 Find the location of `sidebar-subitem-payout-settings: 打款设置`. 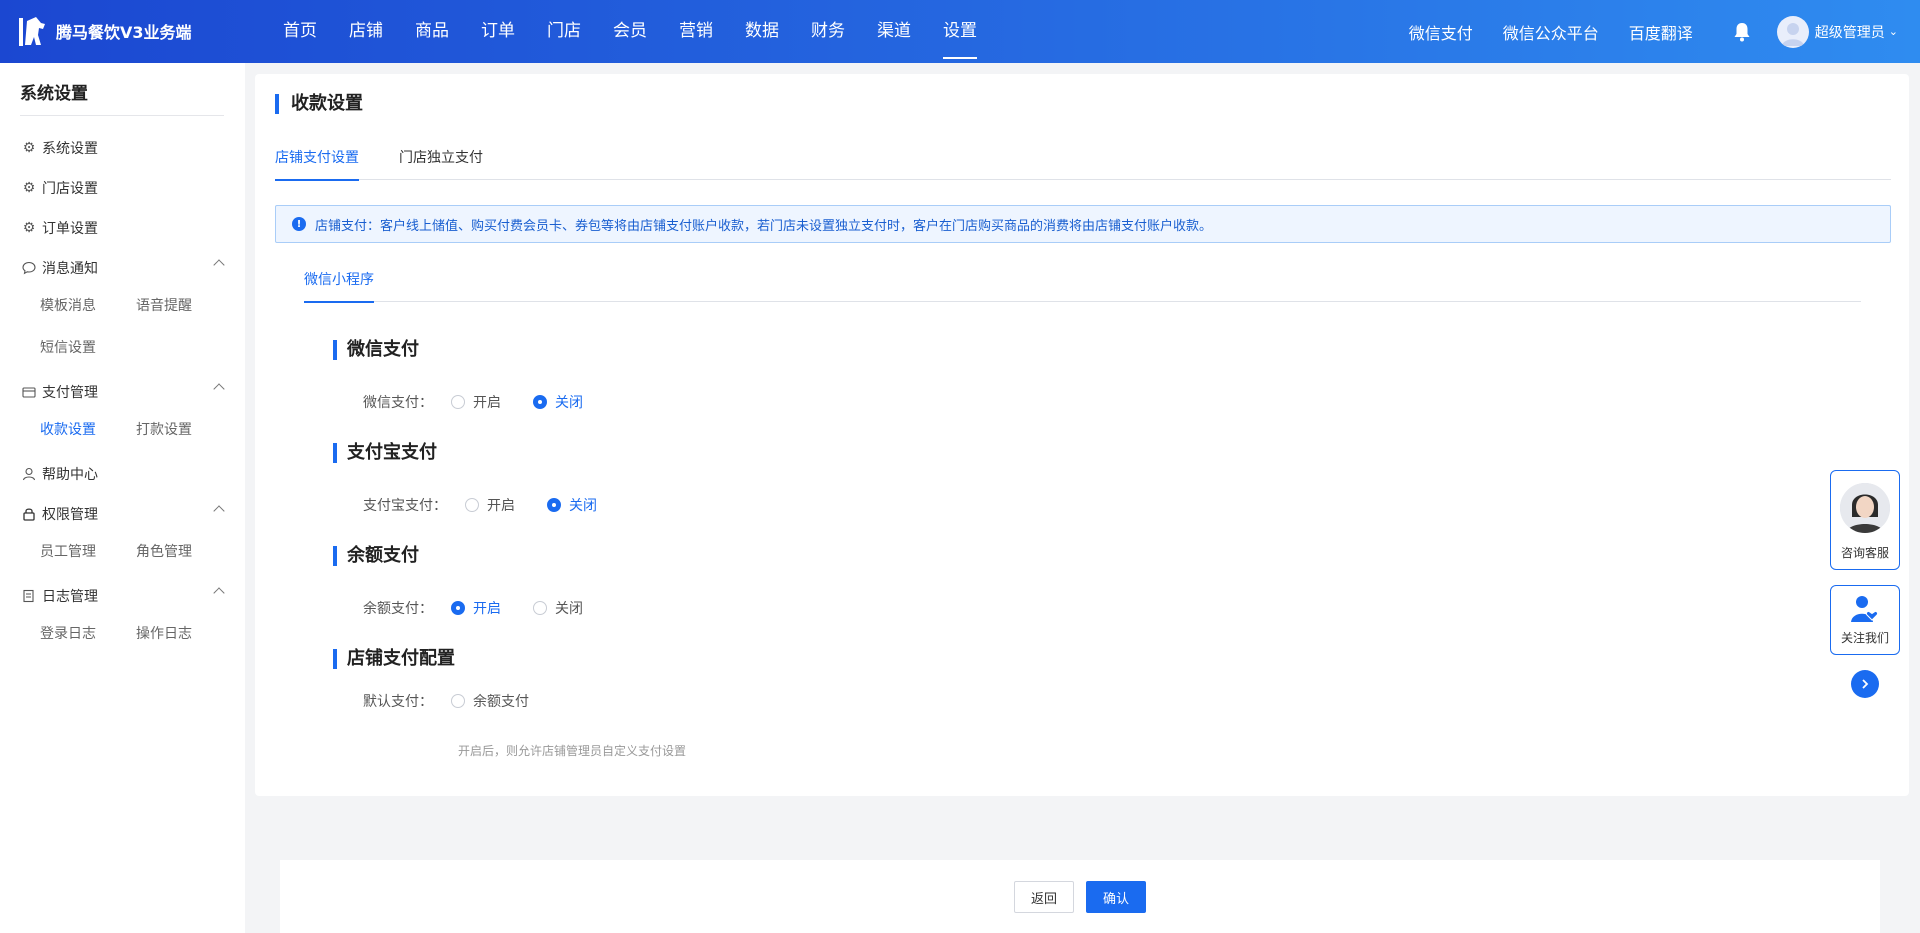

sidebar-subitem-payout-settings: 打款设置 is located at coordinates (184, 433).